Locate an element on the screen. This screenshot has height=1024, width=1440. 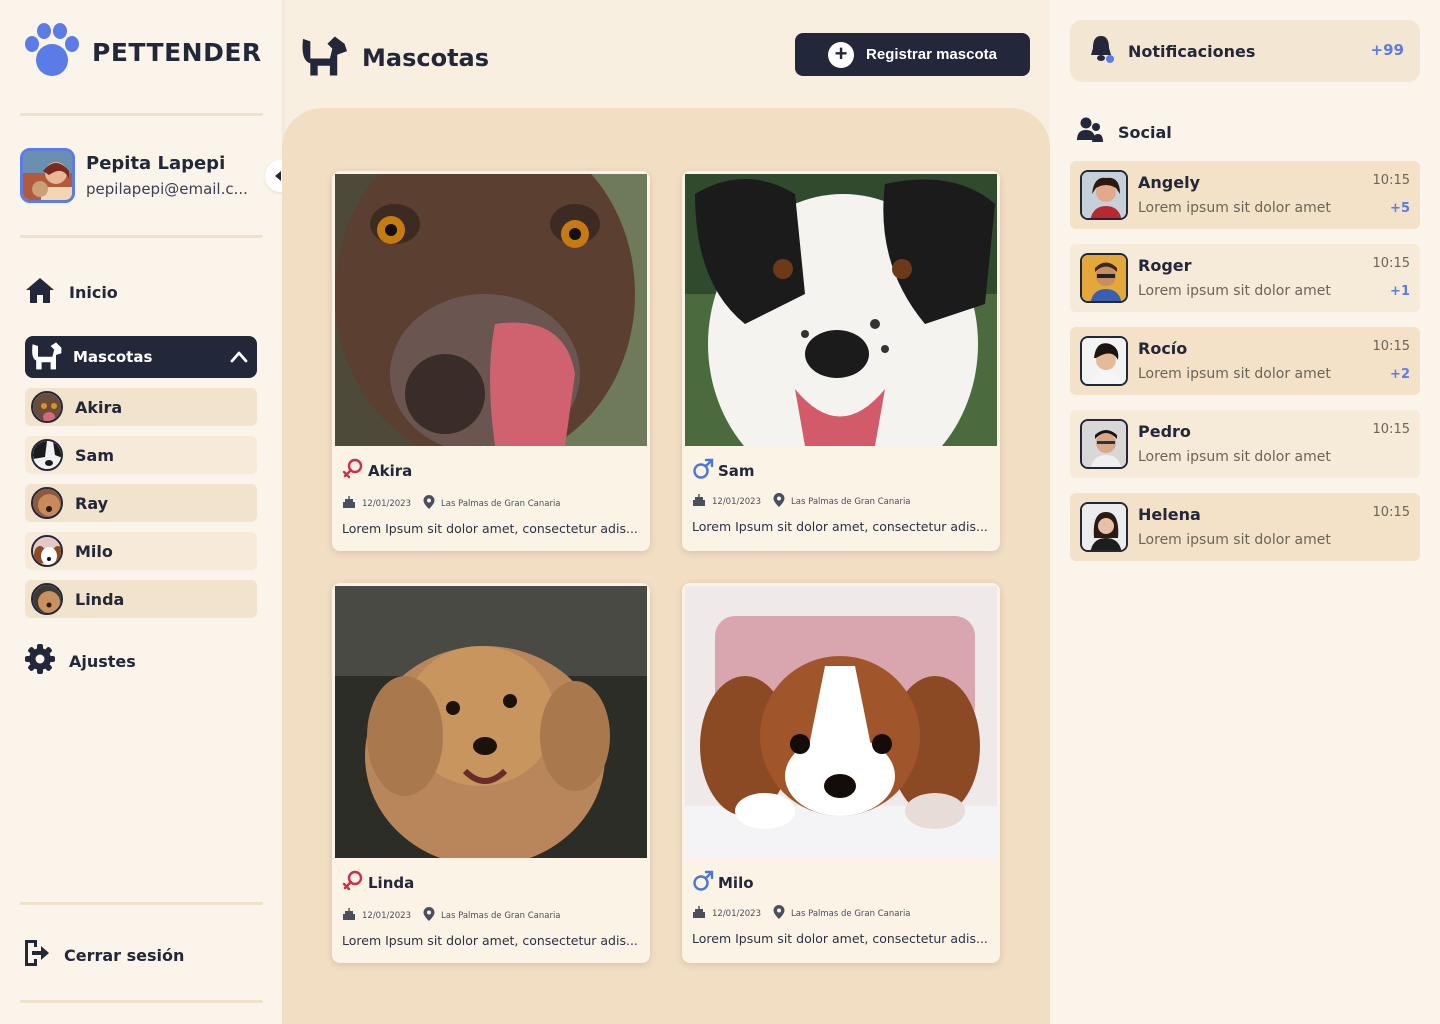
notifications-button: Notificaciones +99 is located at coordinates (1245, 51).